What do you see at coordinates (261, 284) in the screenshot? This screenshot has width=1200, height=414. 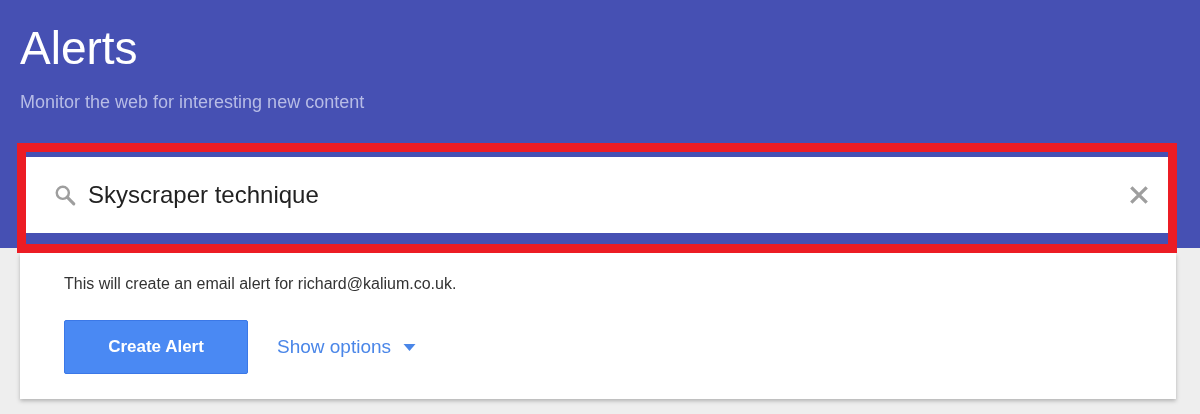 I see `alert-message: This will create an email alert for richard@kalium.co.uk.` at bounding box center [261, 284].